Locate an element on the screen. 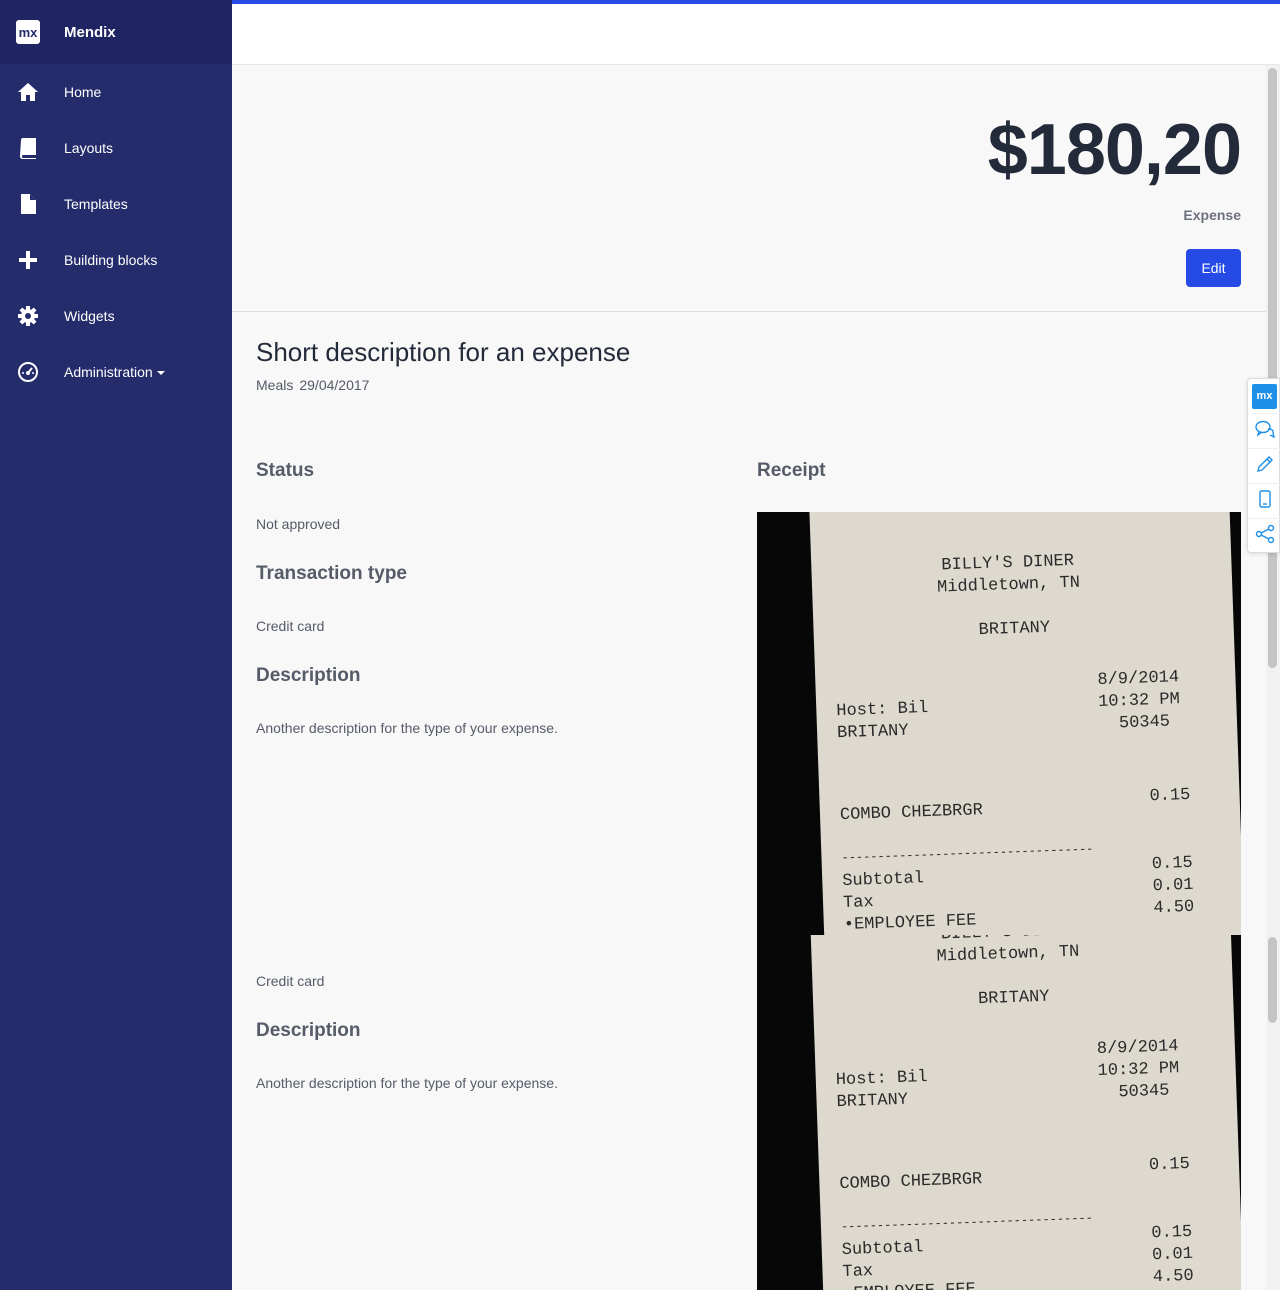  chat-bubbles-icon is located at coordinates (1264, 431).